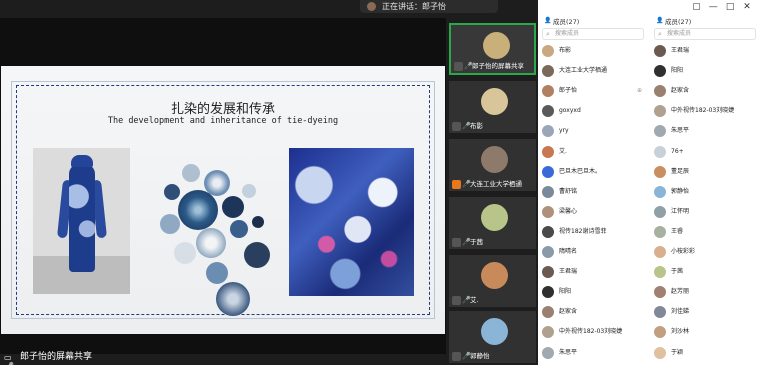  What do you see at coordinates (81, 221) in the screenshot?
I see `tie-dye-garment-photo` at bounding box center [81, 221].